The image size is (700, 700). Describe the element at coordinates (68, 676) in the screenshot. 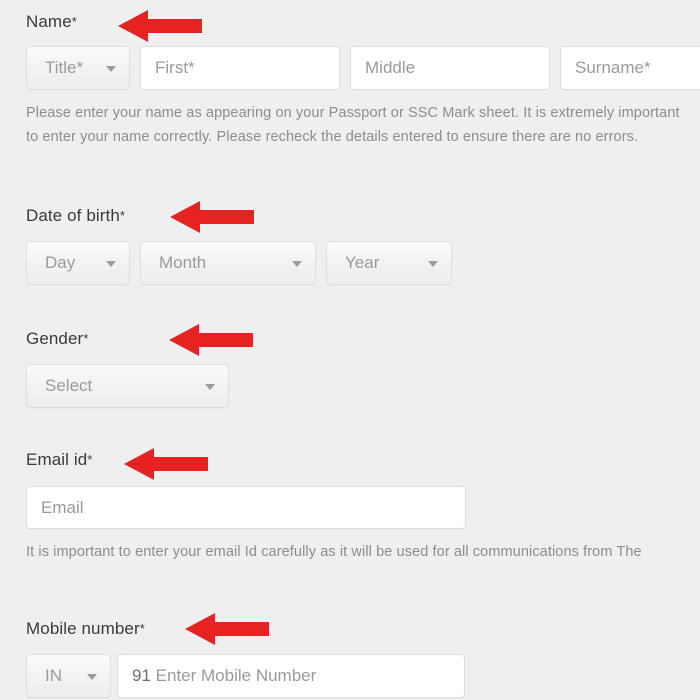

I see `country-code-select: IN` at that location.